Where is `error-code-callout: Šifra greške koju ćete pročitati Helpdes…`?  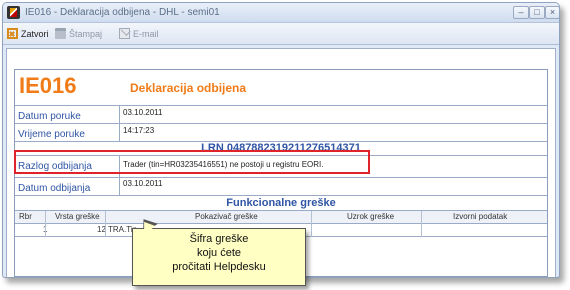
error-code-callout: Šifra greške koju ćete pročitati Helpdes… is located at coordinates (219, 257).